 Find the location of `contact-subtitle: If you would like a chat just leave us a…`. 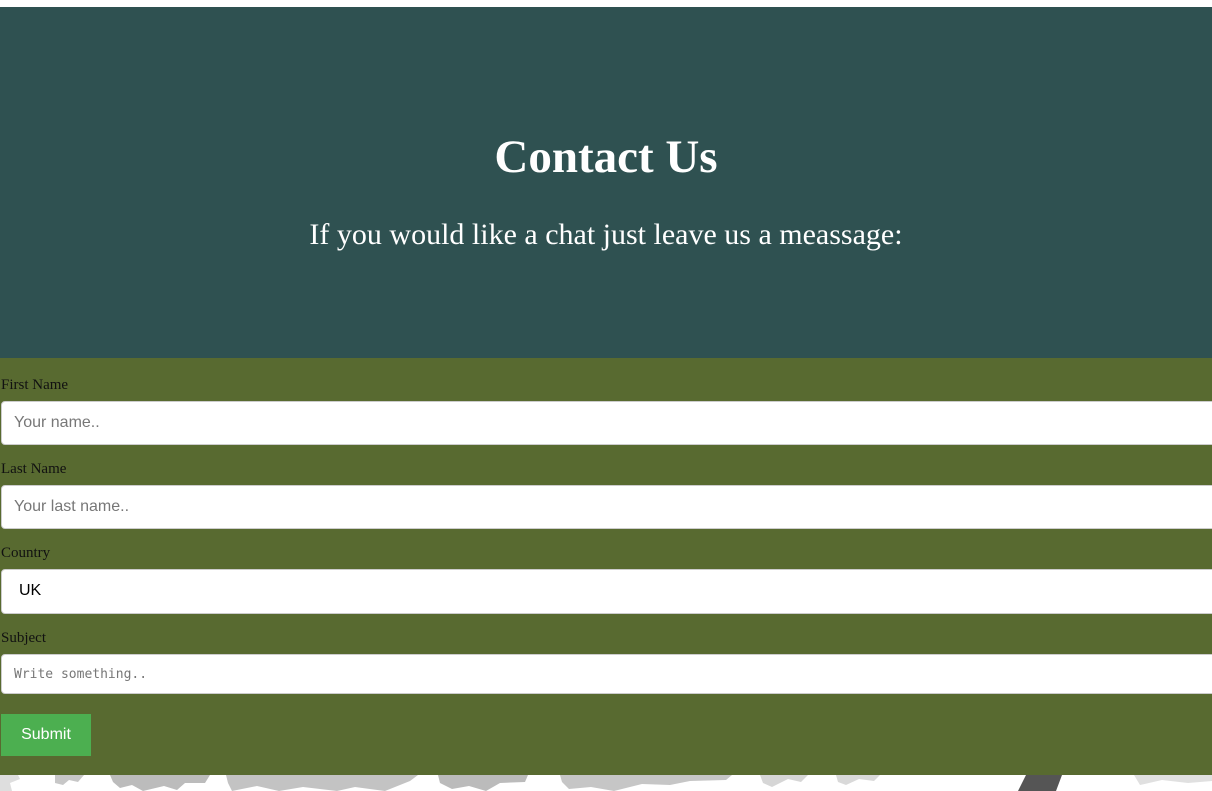

contact-subtitle: If you would like a chat just leave us a… is located at coordinates (606, 234).